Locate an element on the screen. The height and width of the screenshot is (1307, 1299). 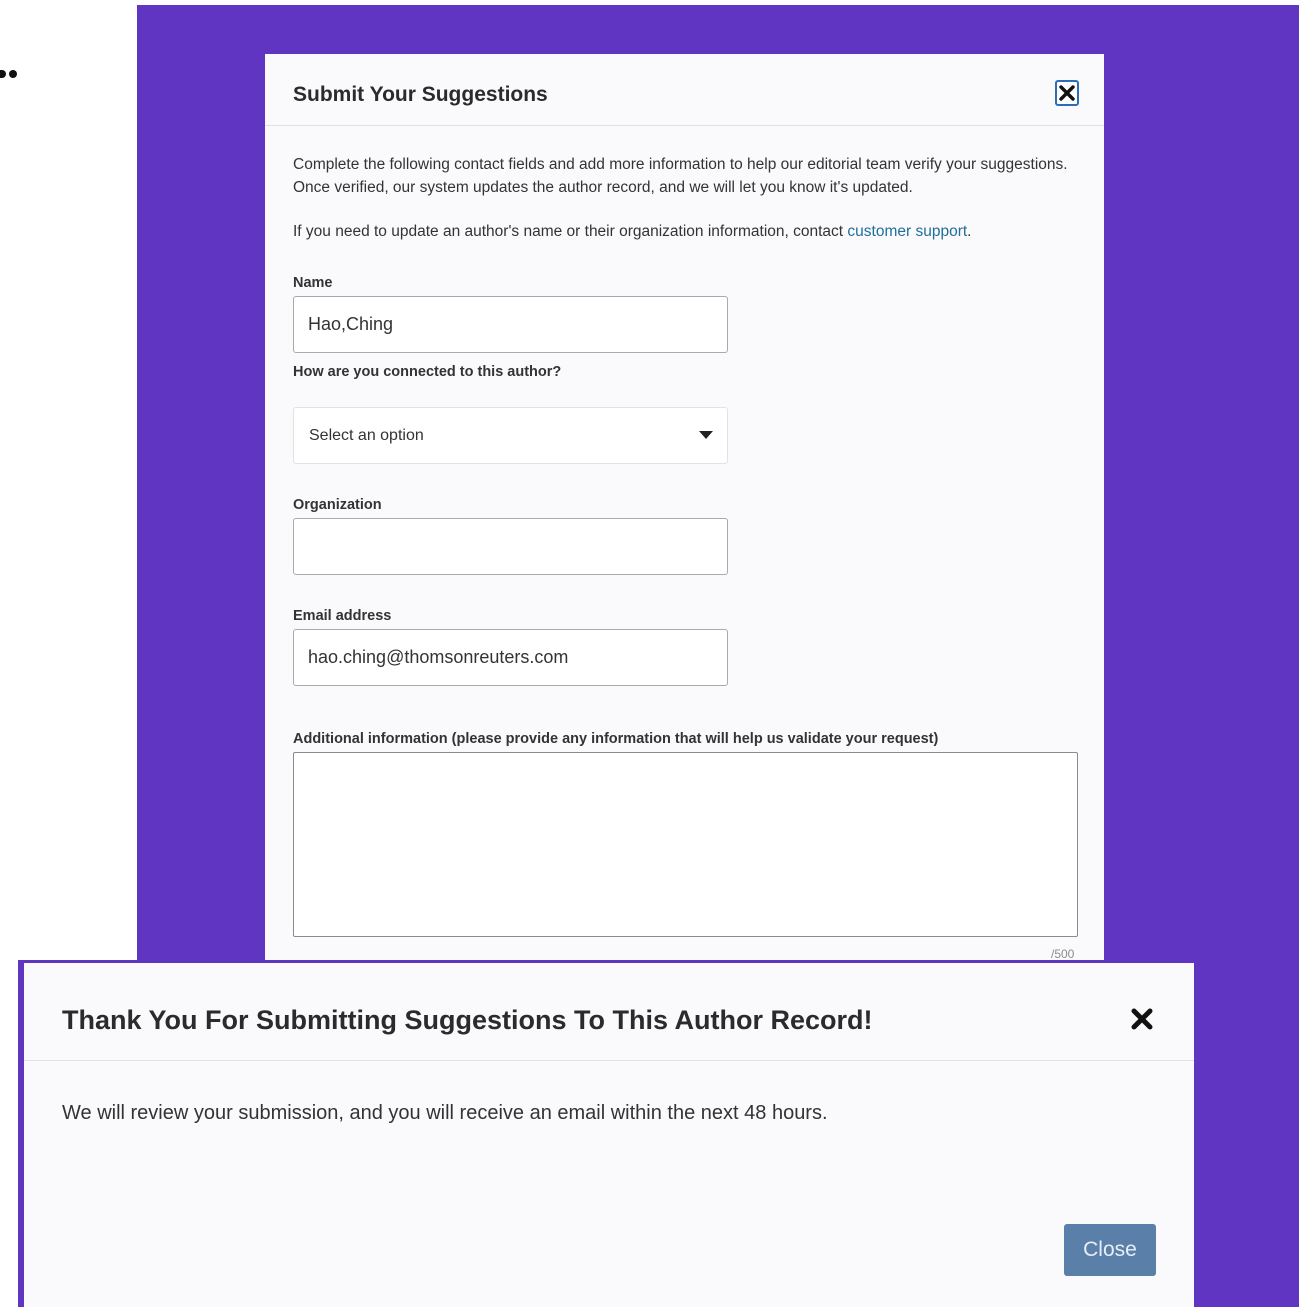
thank-you-close-button is located at coordinates (1142, 1019).